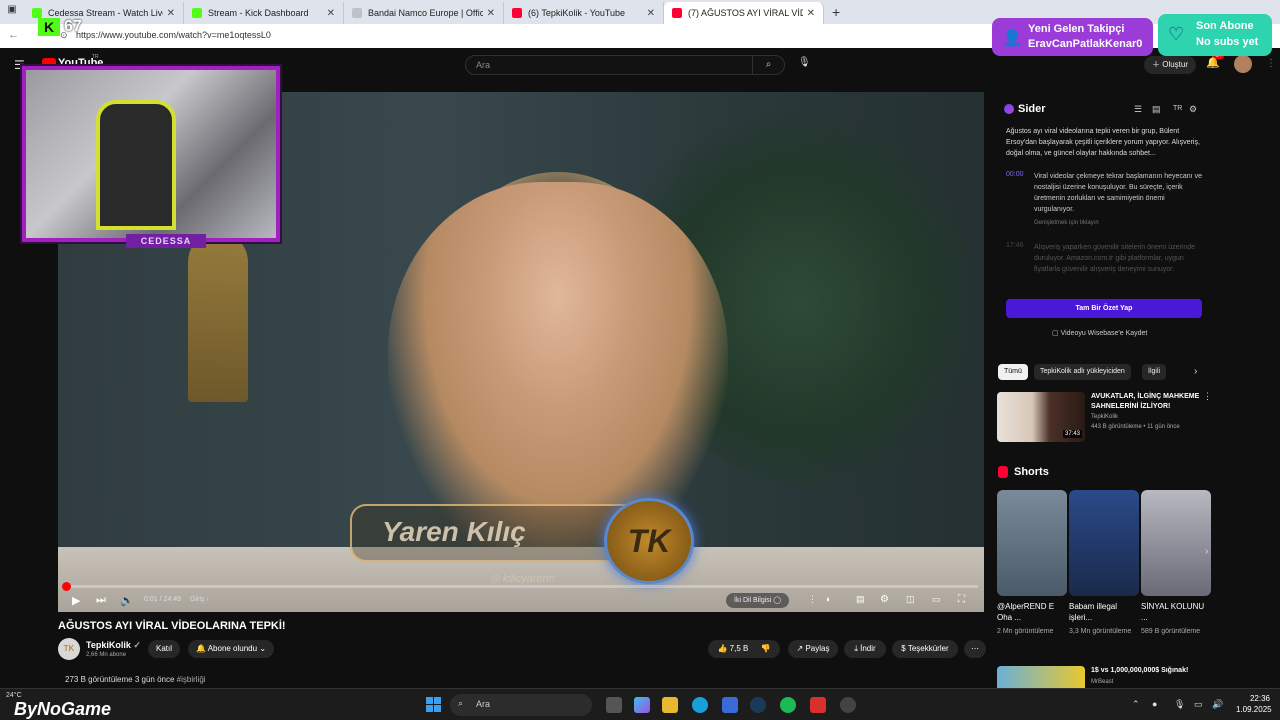 This screenshot has height=720, width=1280. What do you see at coordinates (199, 599) in the screenshot?
I see `chapter-button: Giriş ›` at bounding box center [199, 599].